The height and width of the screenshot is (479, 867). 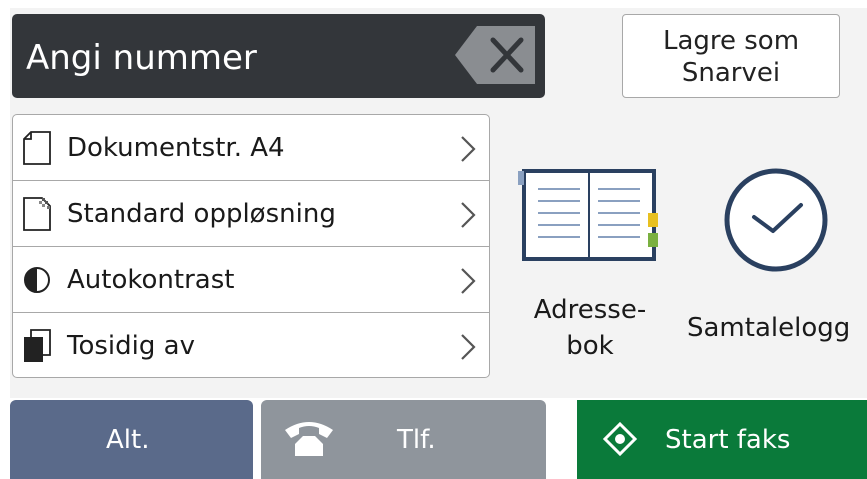 I want to click on call-log-button: Samtalelogg, so click(x=776, y=277).